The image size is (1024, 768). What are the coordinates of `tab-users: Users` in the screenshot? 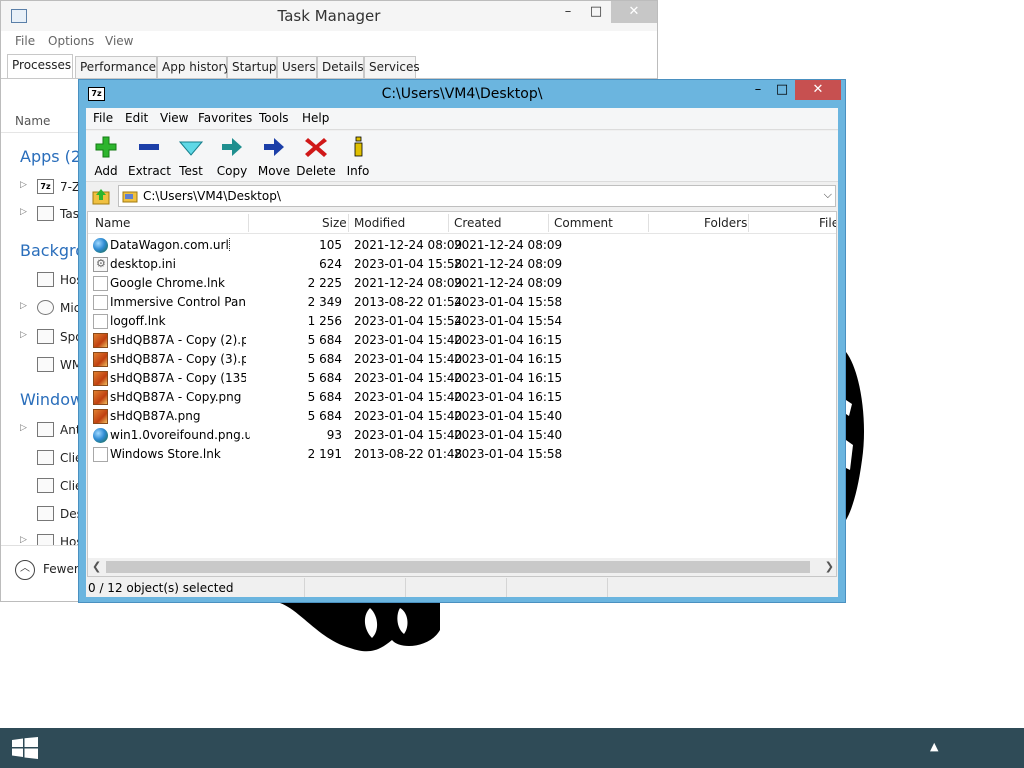 It's located at (297, 67).